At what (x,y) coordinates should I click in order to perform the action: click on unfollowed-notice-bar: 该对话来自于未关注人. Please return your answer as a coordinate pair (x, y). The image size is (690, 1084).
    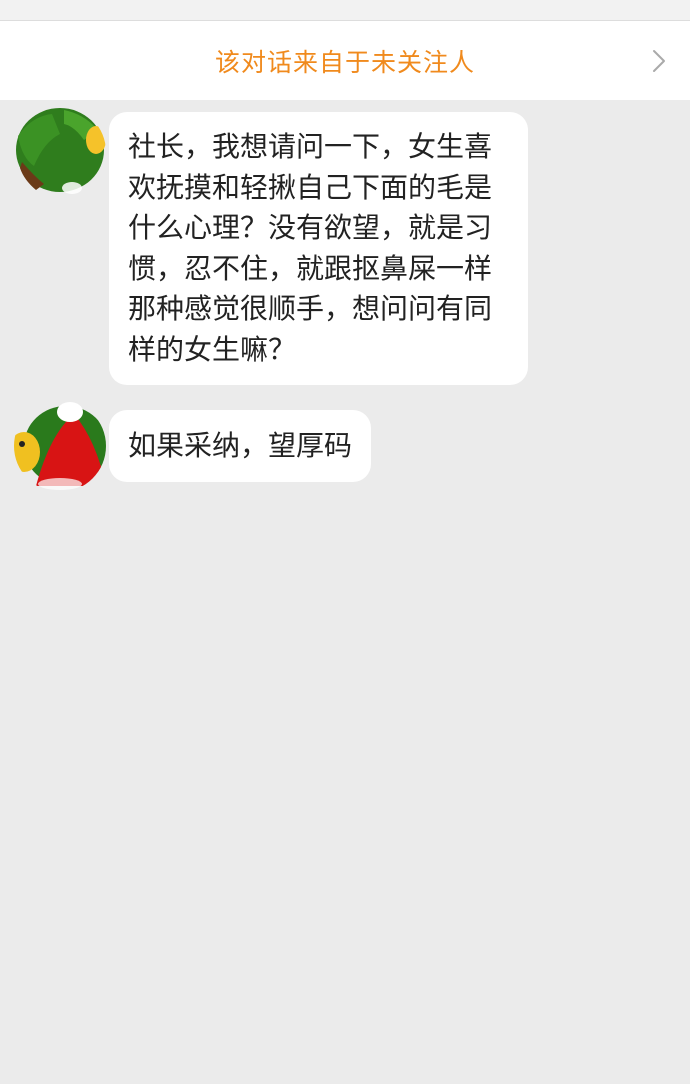
    Looking at the image, I should click on (345, 60).